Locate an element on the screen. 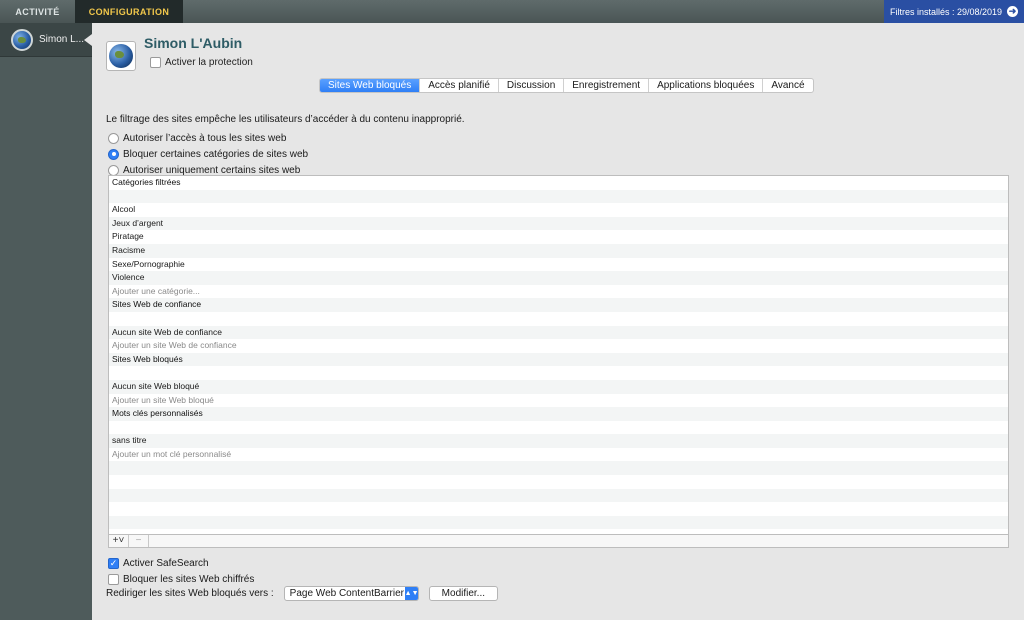 This screenshot has width=1024, height=620. safesearch-checkbox: ✓ is located at coordinates (113, 563).